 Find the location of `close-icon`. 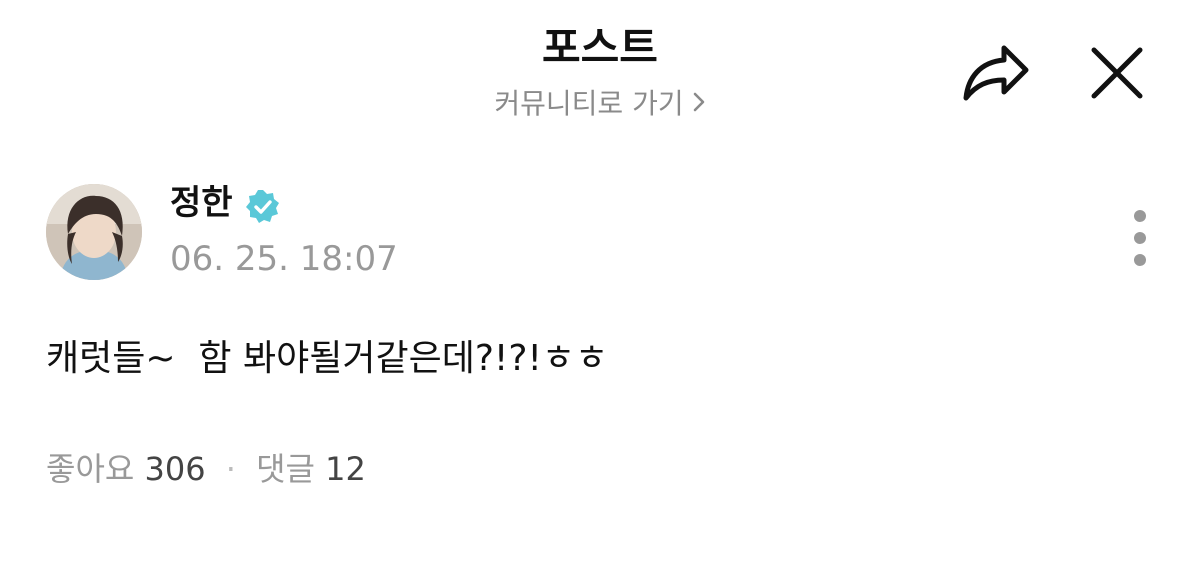

close-icon is located at coordinates (1117, 73).